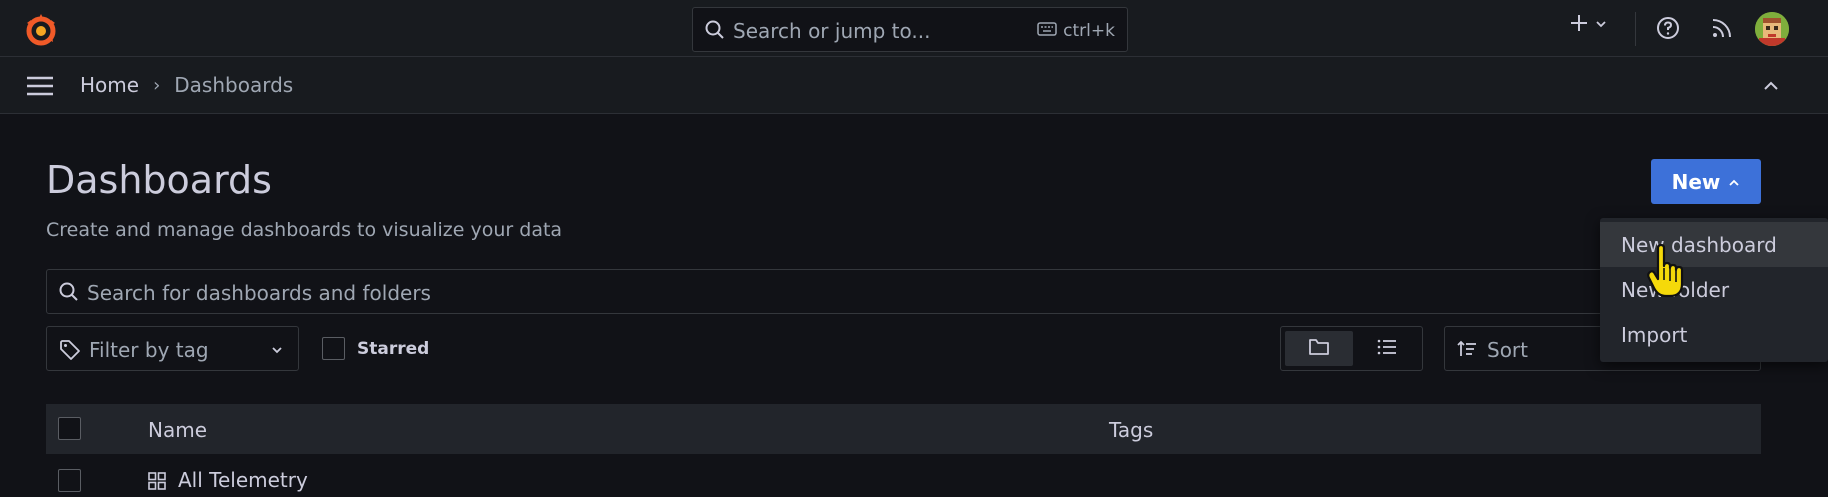  Describe the element at coordinates (1668, 30) in the screenshot. I see `help-icon` at that location.